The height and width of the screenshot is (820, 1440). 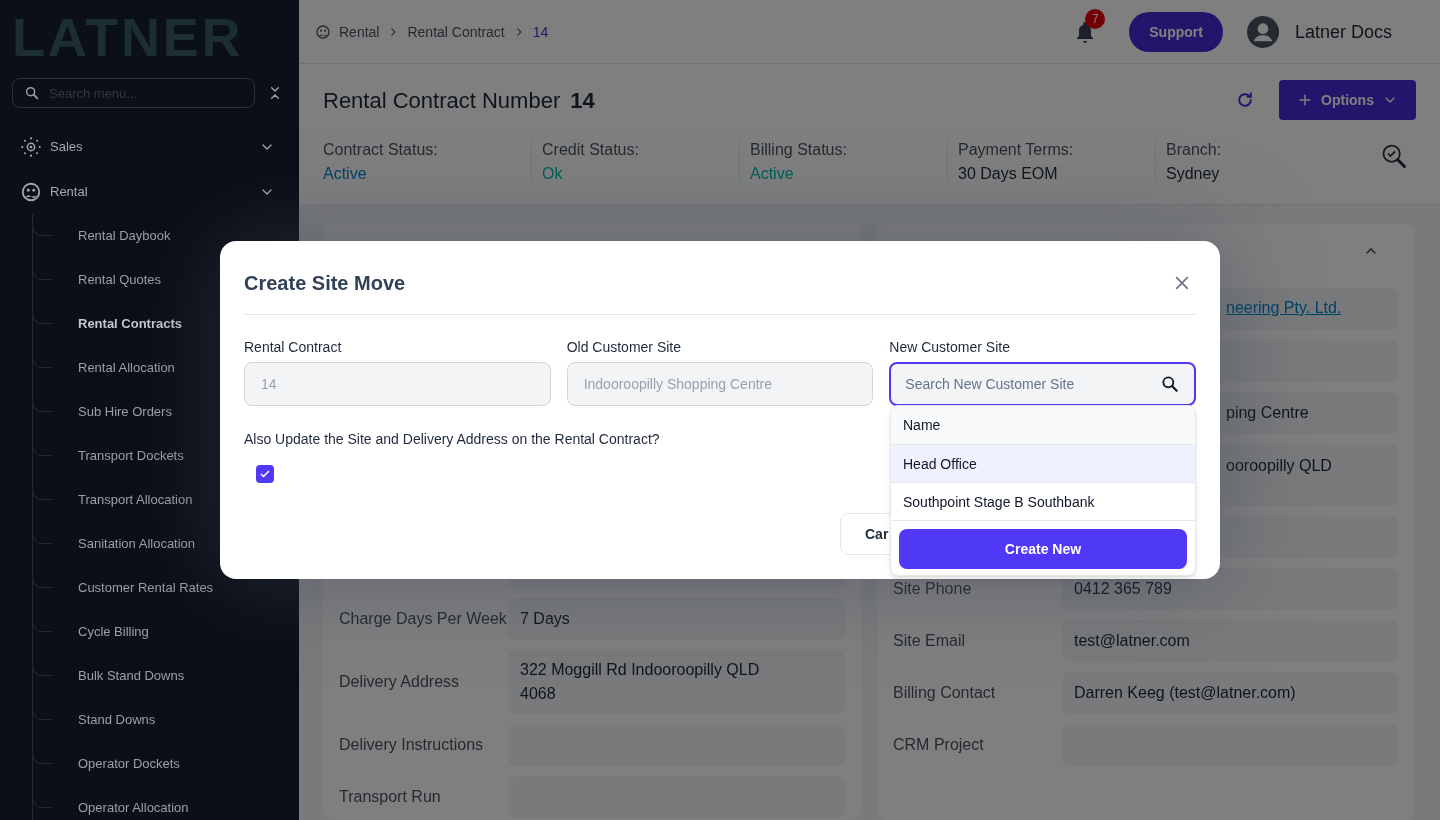 What do you see at coordinates (944, 692) in the screenshot?
I see `field-label: Billing Contact` at bounding box center [944, 692].